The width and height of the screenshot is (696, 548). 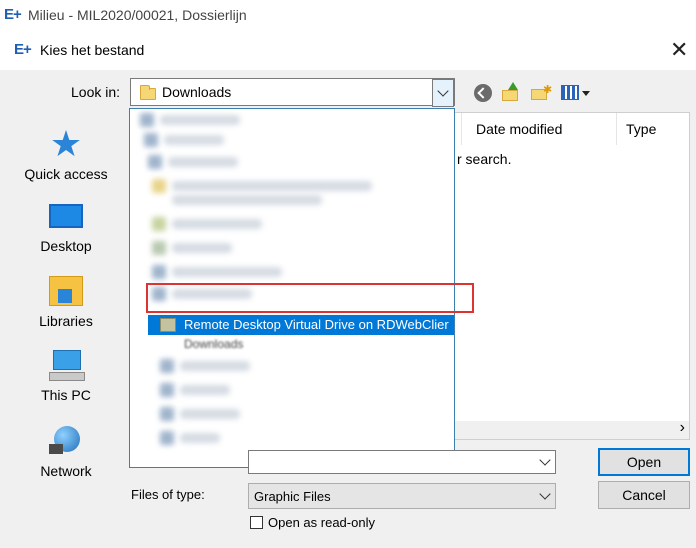 I want to click on place-quick-access: ★ Quick access, so click(x=66, y=153).